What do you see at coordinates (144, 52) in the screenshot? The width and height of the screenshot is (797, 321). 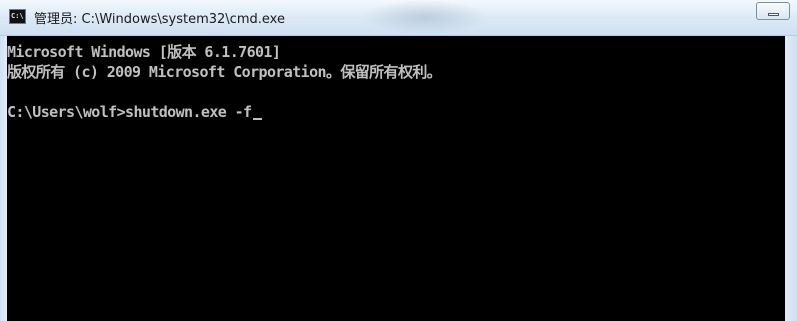 I see `console-line-version: Microsoft Windows [版本 6.1.7601]` at bounding box center [144, 52].